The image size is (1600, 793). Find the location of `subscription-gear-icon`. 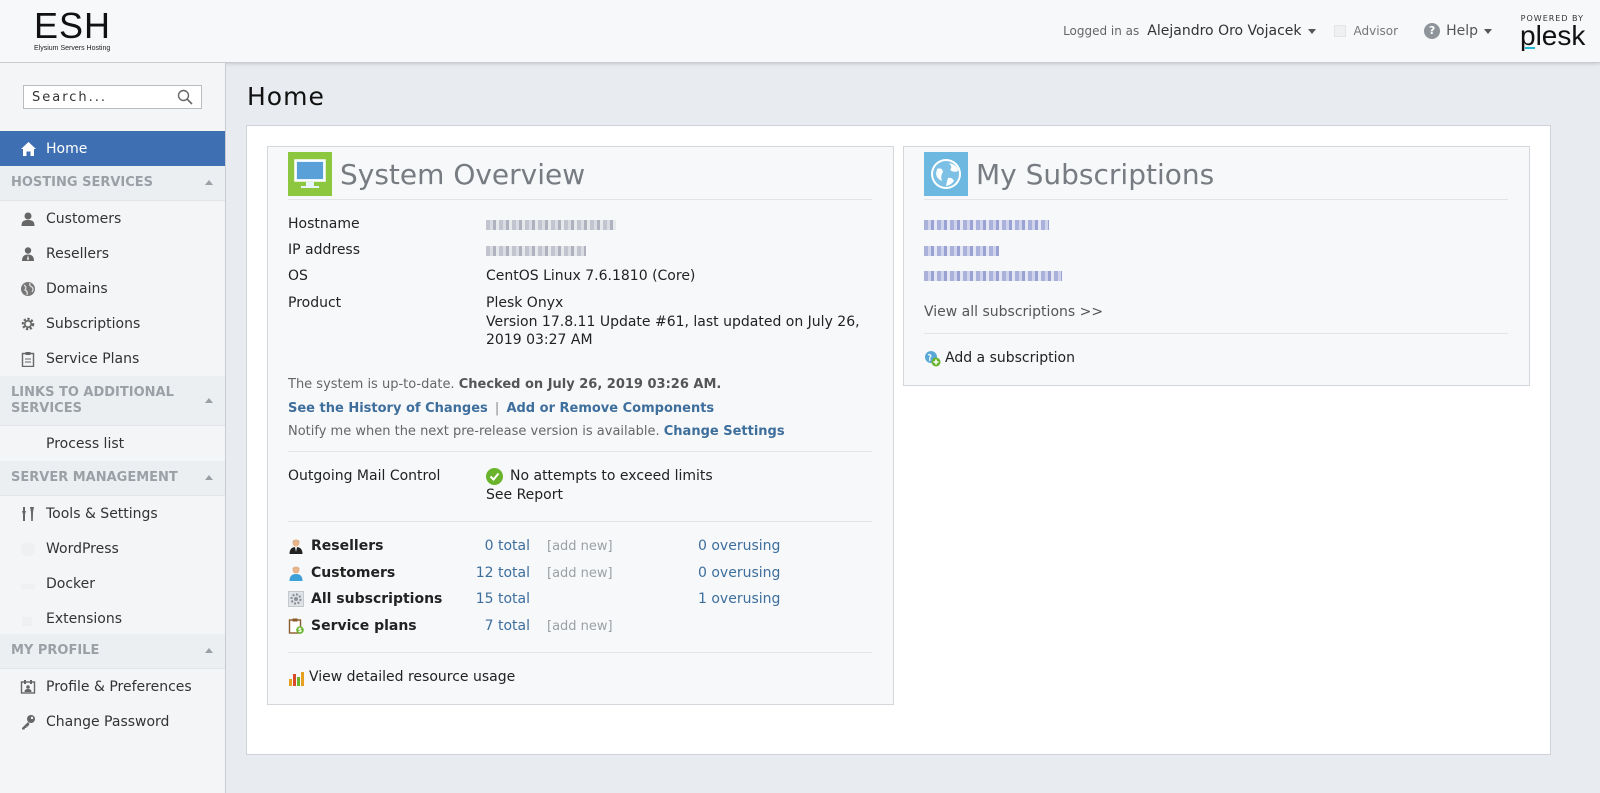

subscription-gear-icon is located at coordinates (296, 599).